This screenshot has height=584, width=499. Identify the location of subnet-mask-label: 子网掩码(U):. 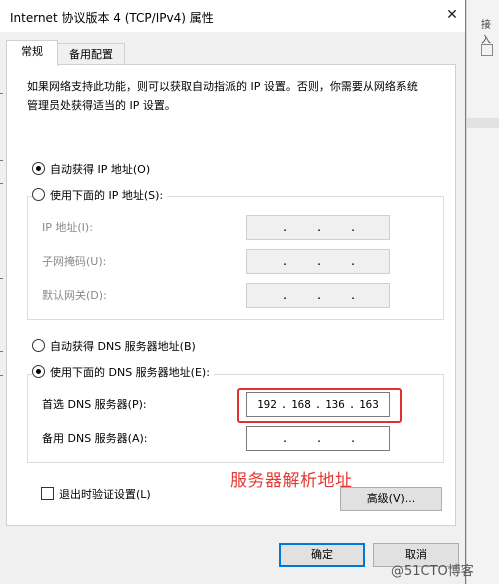
(74, 261).